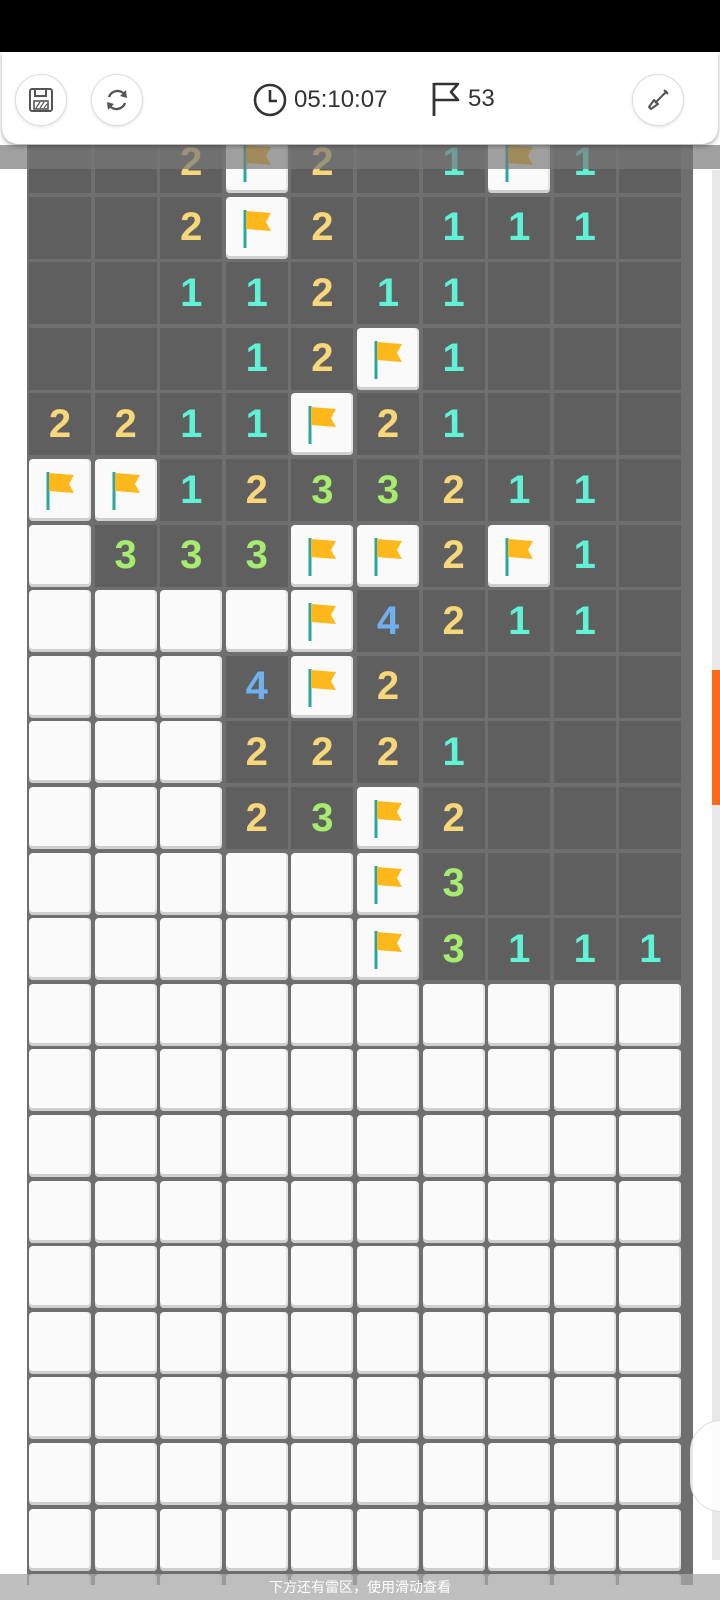 This screenshot has width=720, height=1600. What do you see at coordinates (658, 100) in the screenshot?
I see `dig-tool-button` at bounding box center [658, 100].